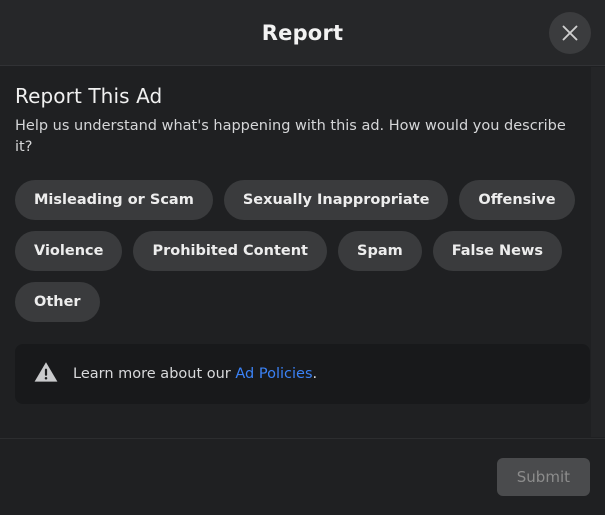  What do you see at coordinates (543, 477) in the screenshot?
I see `submit-button: Submit` at bounding box center [543, 477].